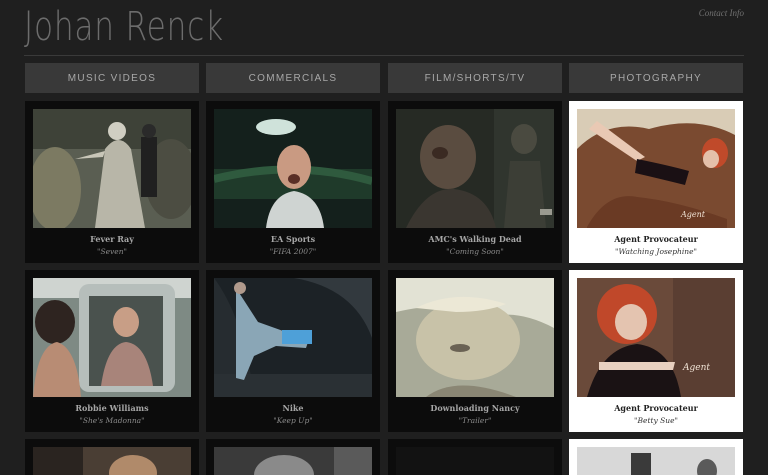  I want to click on project-card: Agent Agent Provocateur "Betty Sue", so click(656, 351).